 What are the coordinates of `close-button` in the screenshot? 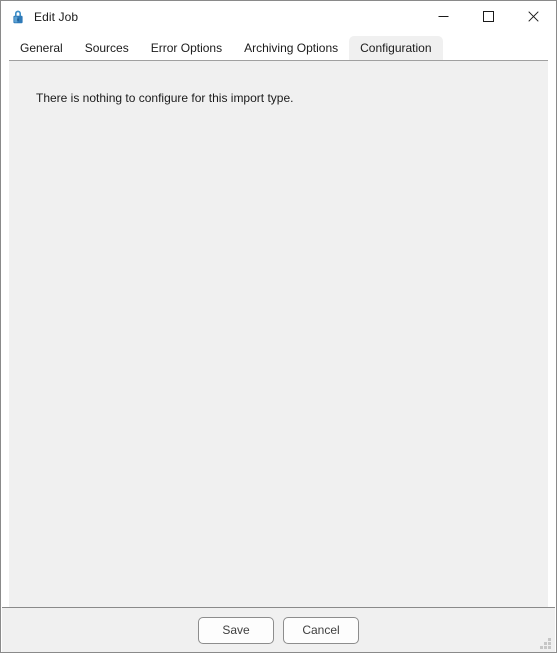 It's located at (533, 16).